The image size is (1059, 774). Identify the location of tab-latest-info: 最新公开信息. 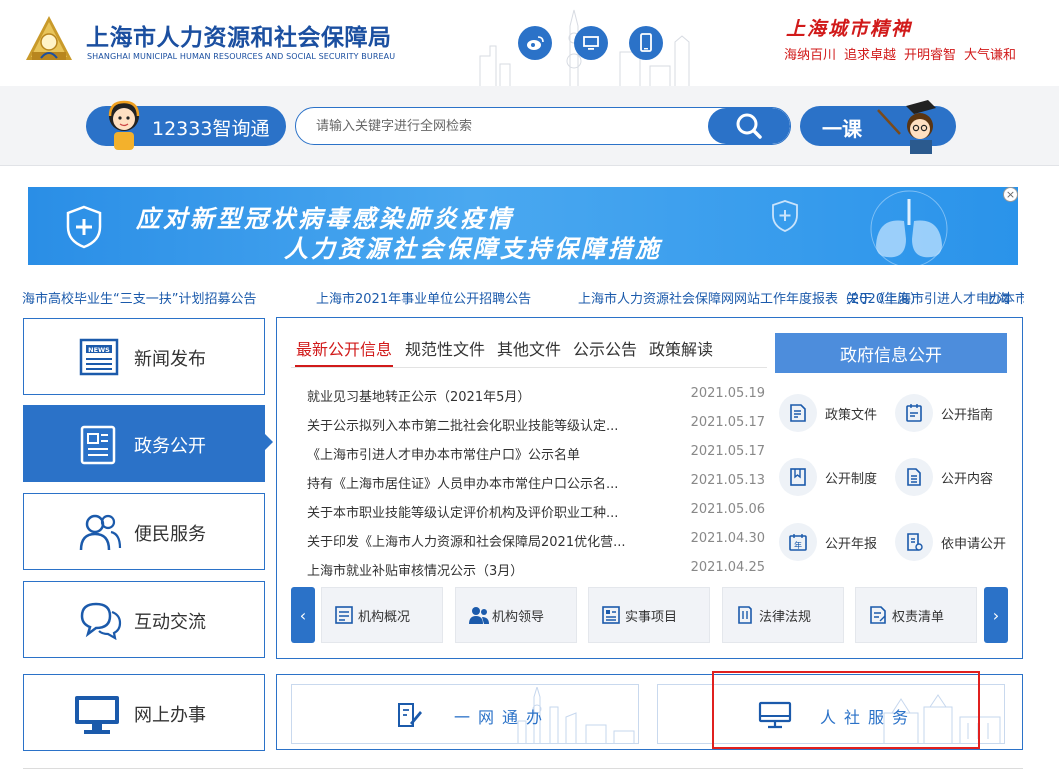
(344, 348).